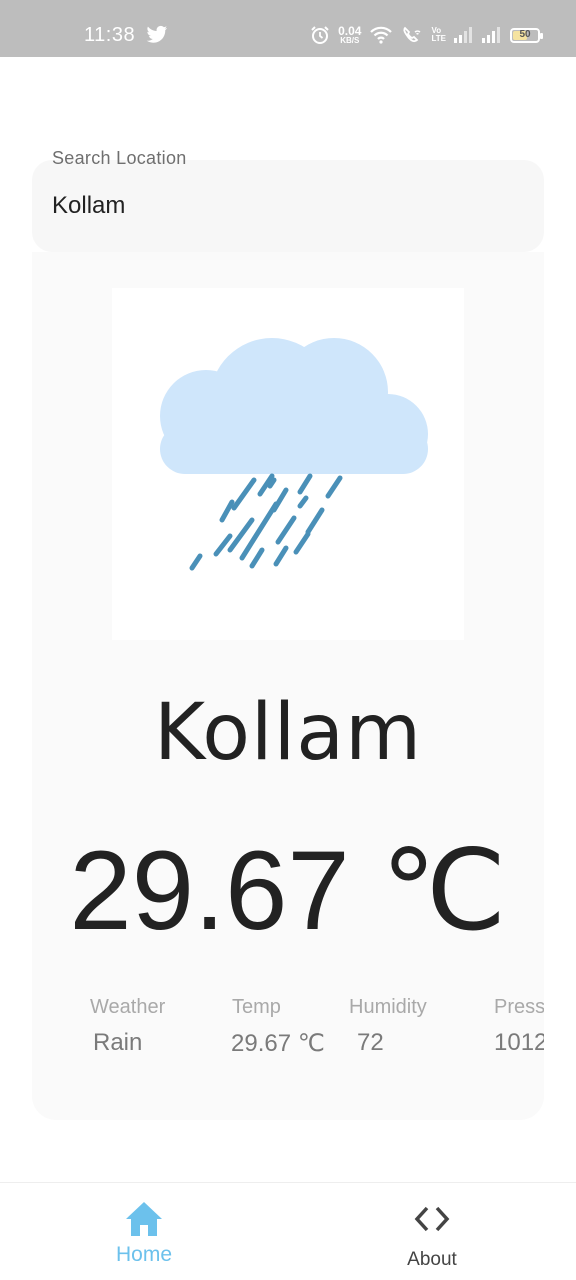  Describe the element at coordinates (288, 890) in the screenshot. I see `current-temperature: 29.67 ℃` at that location.